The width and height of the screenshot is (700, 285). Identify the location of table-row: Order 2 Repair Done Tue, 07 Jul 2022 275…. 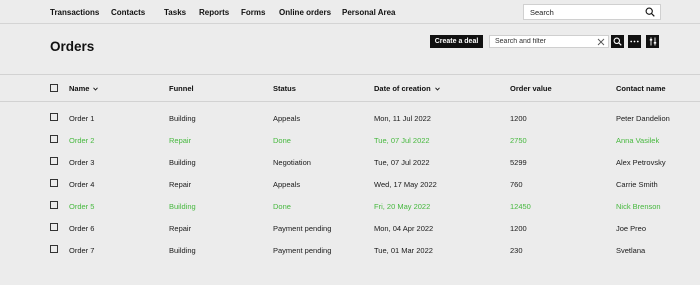
(350, 140).